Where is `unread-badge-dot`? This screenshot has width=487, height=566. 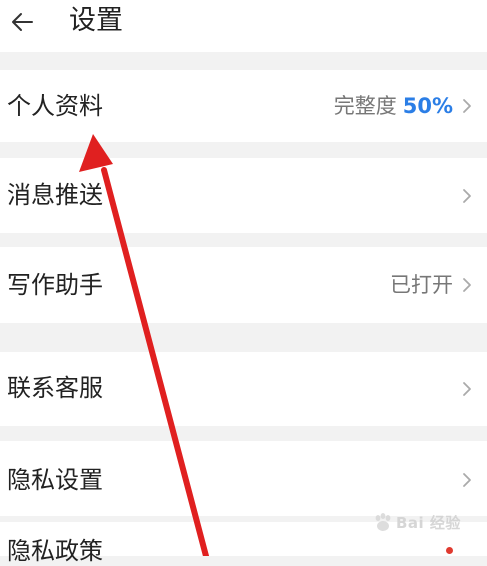 unread-badge-dot is located at coordinates (449, 550).